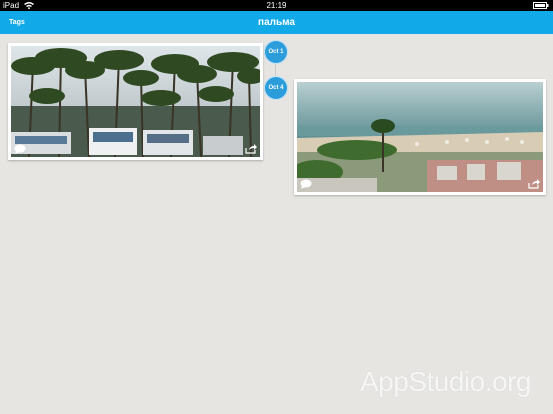 This screenshot has width=553, height=414. I want to click on palm-street-photo, so click(135, 101).